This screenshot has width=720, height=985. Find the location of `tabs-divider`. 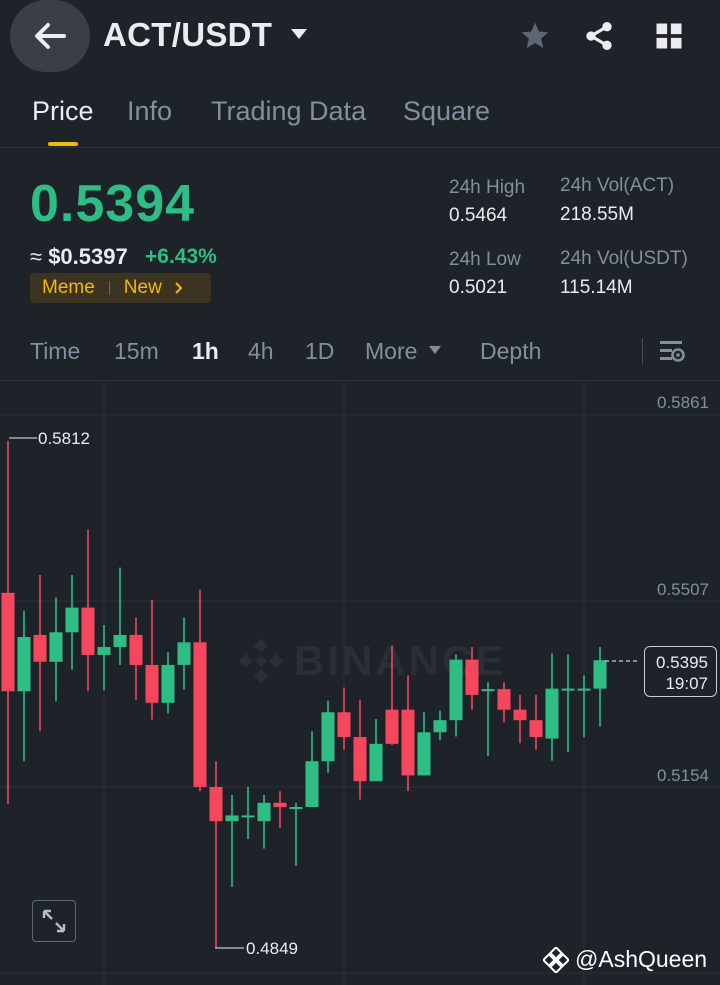

tabs-divider is located at coordinates (360, 147).